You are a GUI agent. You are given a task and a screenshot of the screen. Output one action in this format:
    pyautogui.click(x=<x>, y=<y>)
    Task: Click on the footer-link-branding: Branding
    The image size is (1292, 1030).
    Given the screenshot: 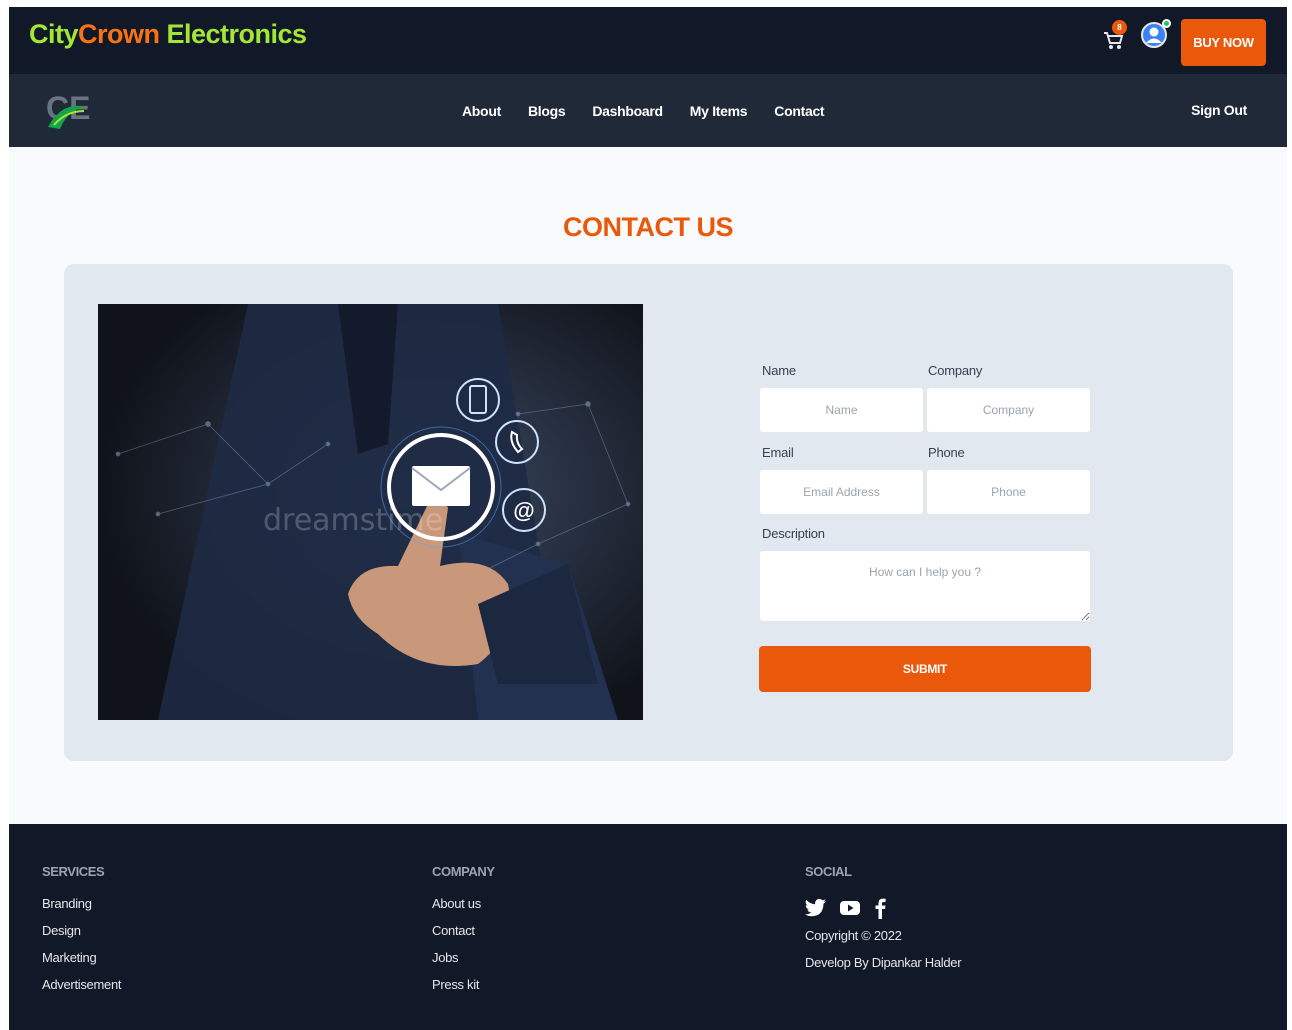 What is the action you would take?
    pyautogui.click(x=81, y=909)
    